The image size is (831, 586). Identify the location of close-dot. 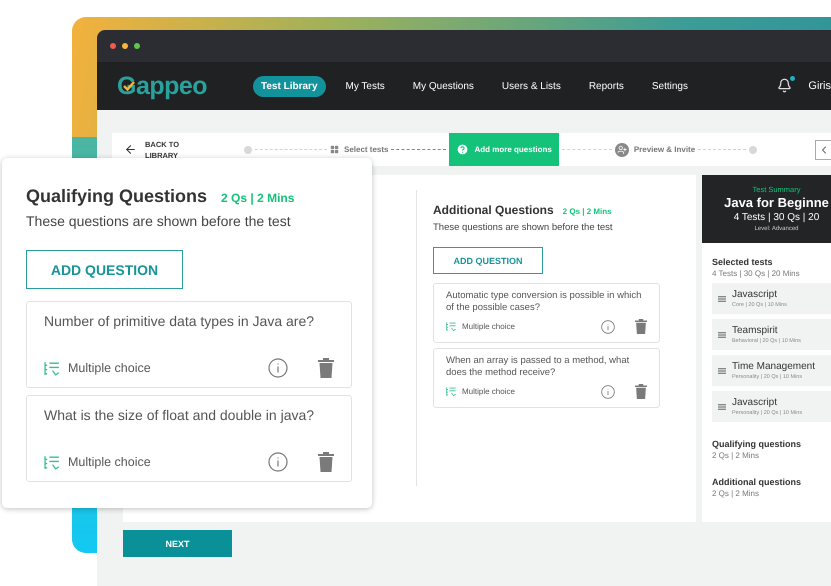
(113, 46).